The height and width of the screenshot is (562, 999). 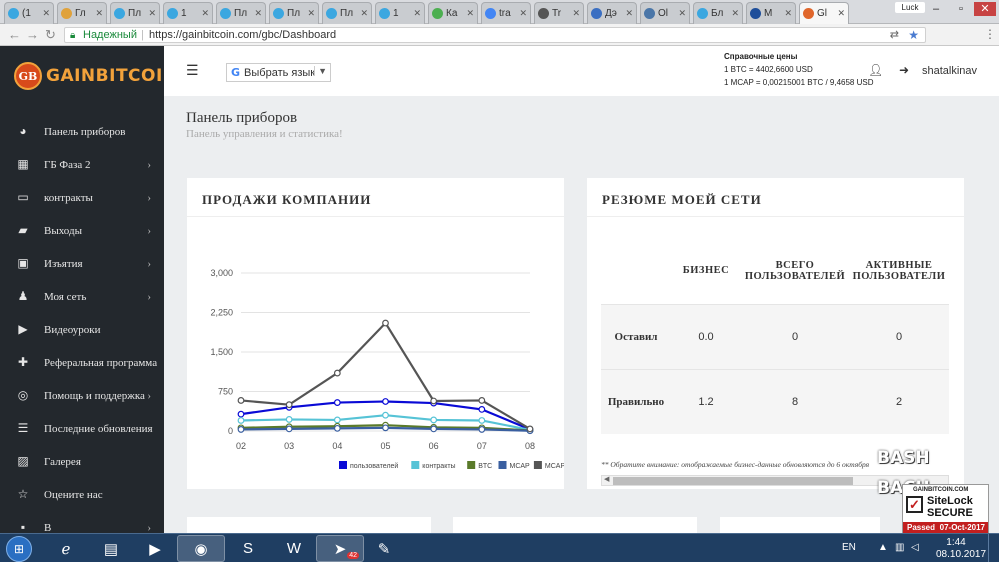 What do you see at coordinates (82, 13) in the screenshot?
I see `browser-tab: Гл ✕` at bounding box center [82, 13].